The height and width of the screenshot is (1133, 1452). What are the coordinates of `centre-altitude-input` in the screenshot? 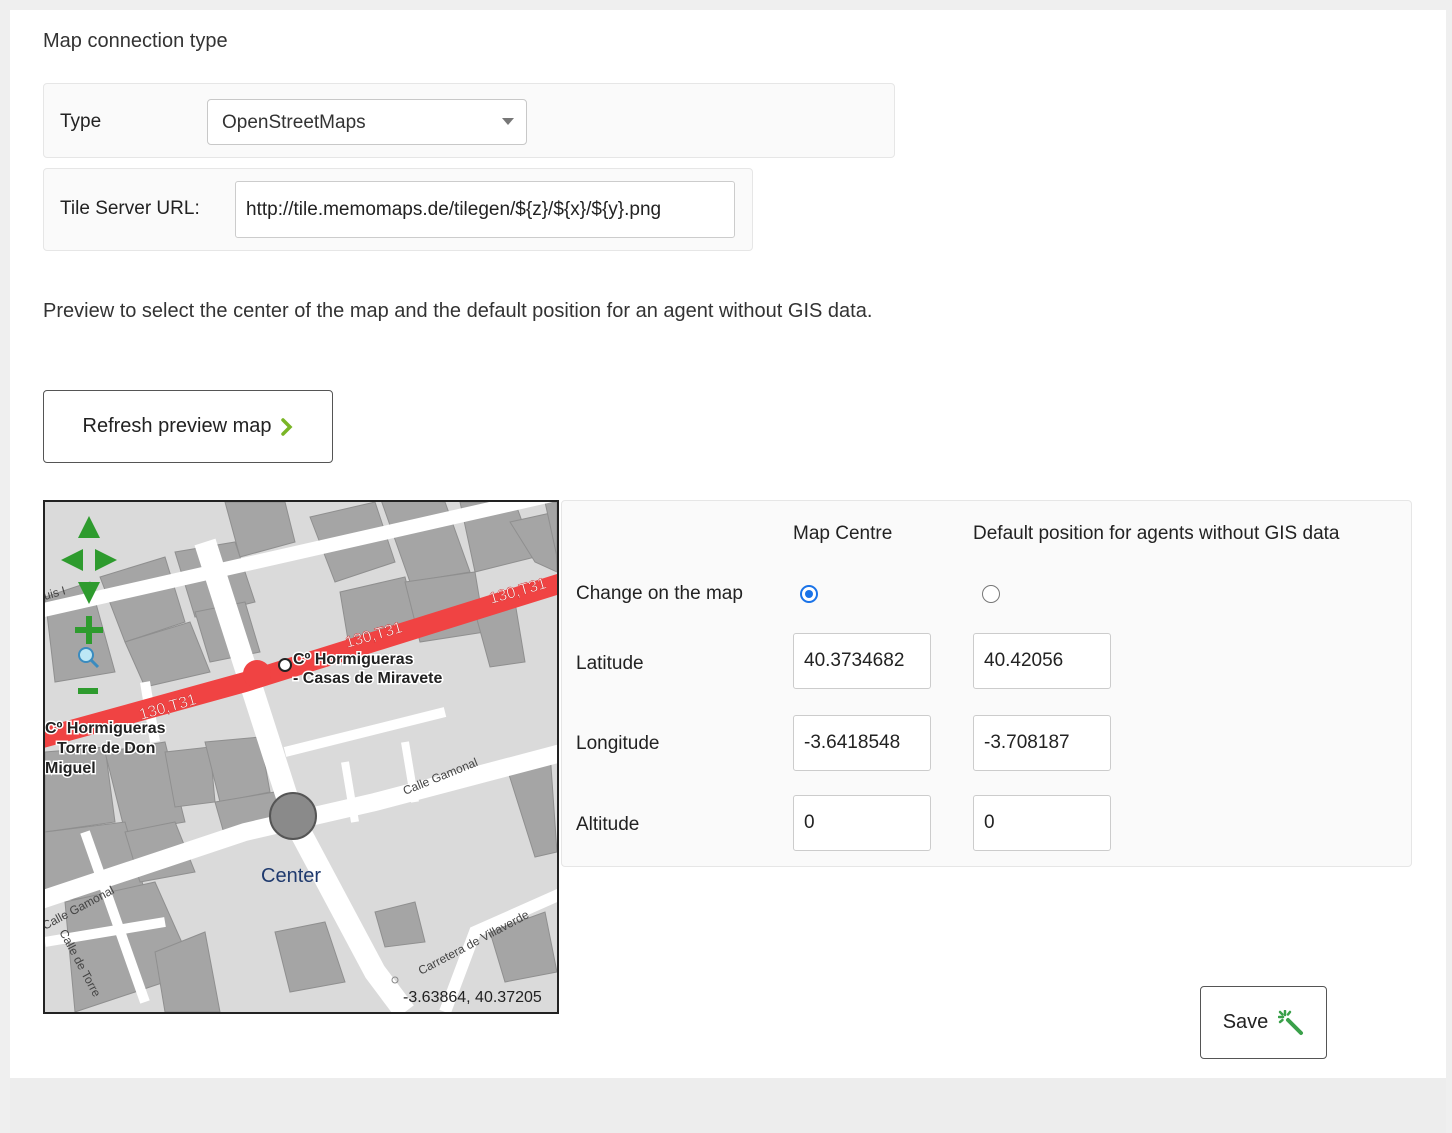 It's located at (862, 823).